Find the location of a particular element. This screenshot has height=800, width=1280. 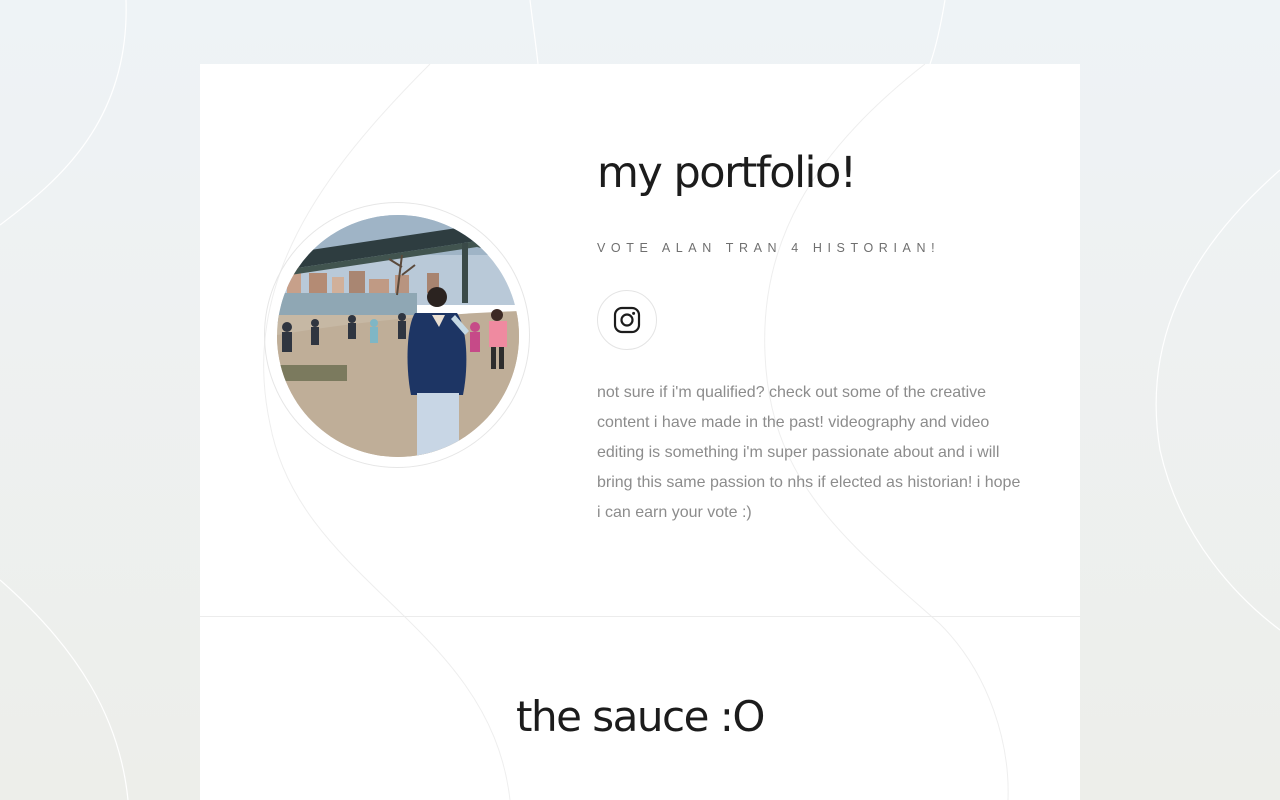

page-title: my portfolio! is located at coordinates (727, 173).